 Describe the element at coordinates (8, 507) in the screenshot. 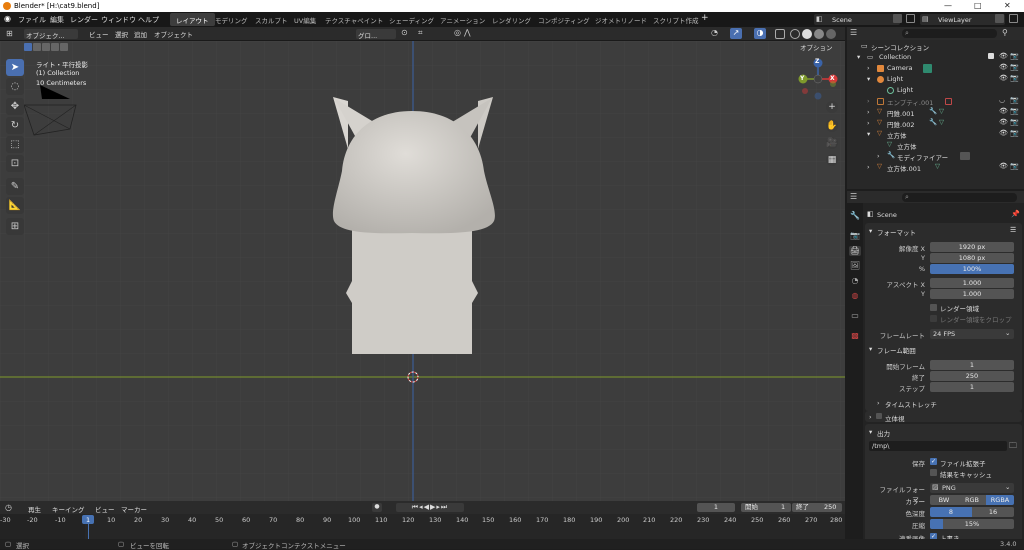

I see `timeline-type-icon: ◷` at that location.